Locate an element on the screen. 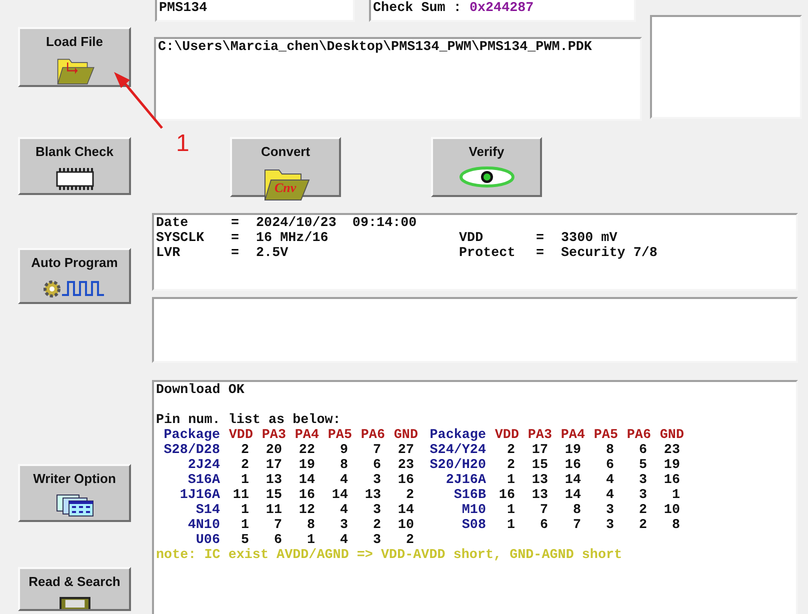 This screenshot has height=614, width=808. pin-cell-text: 9 is located at coordinates (343, 450).